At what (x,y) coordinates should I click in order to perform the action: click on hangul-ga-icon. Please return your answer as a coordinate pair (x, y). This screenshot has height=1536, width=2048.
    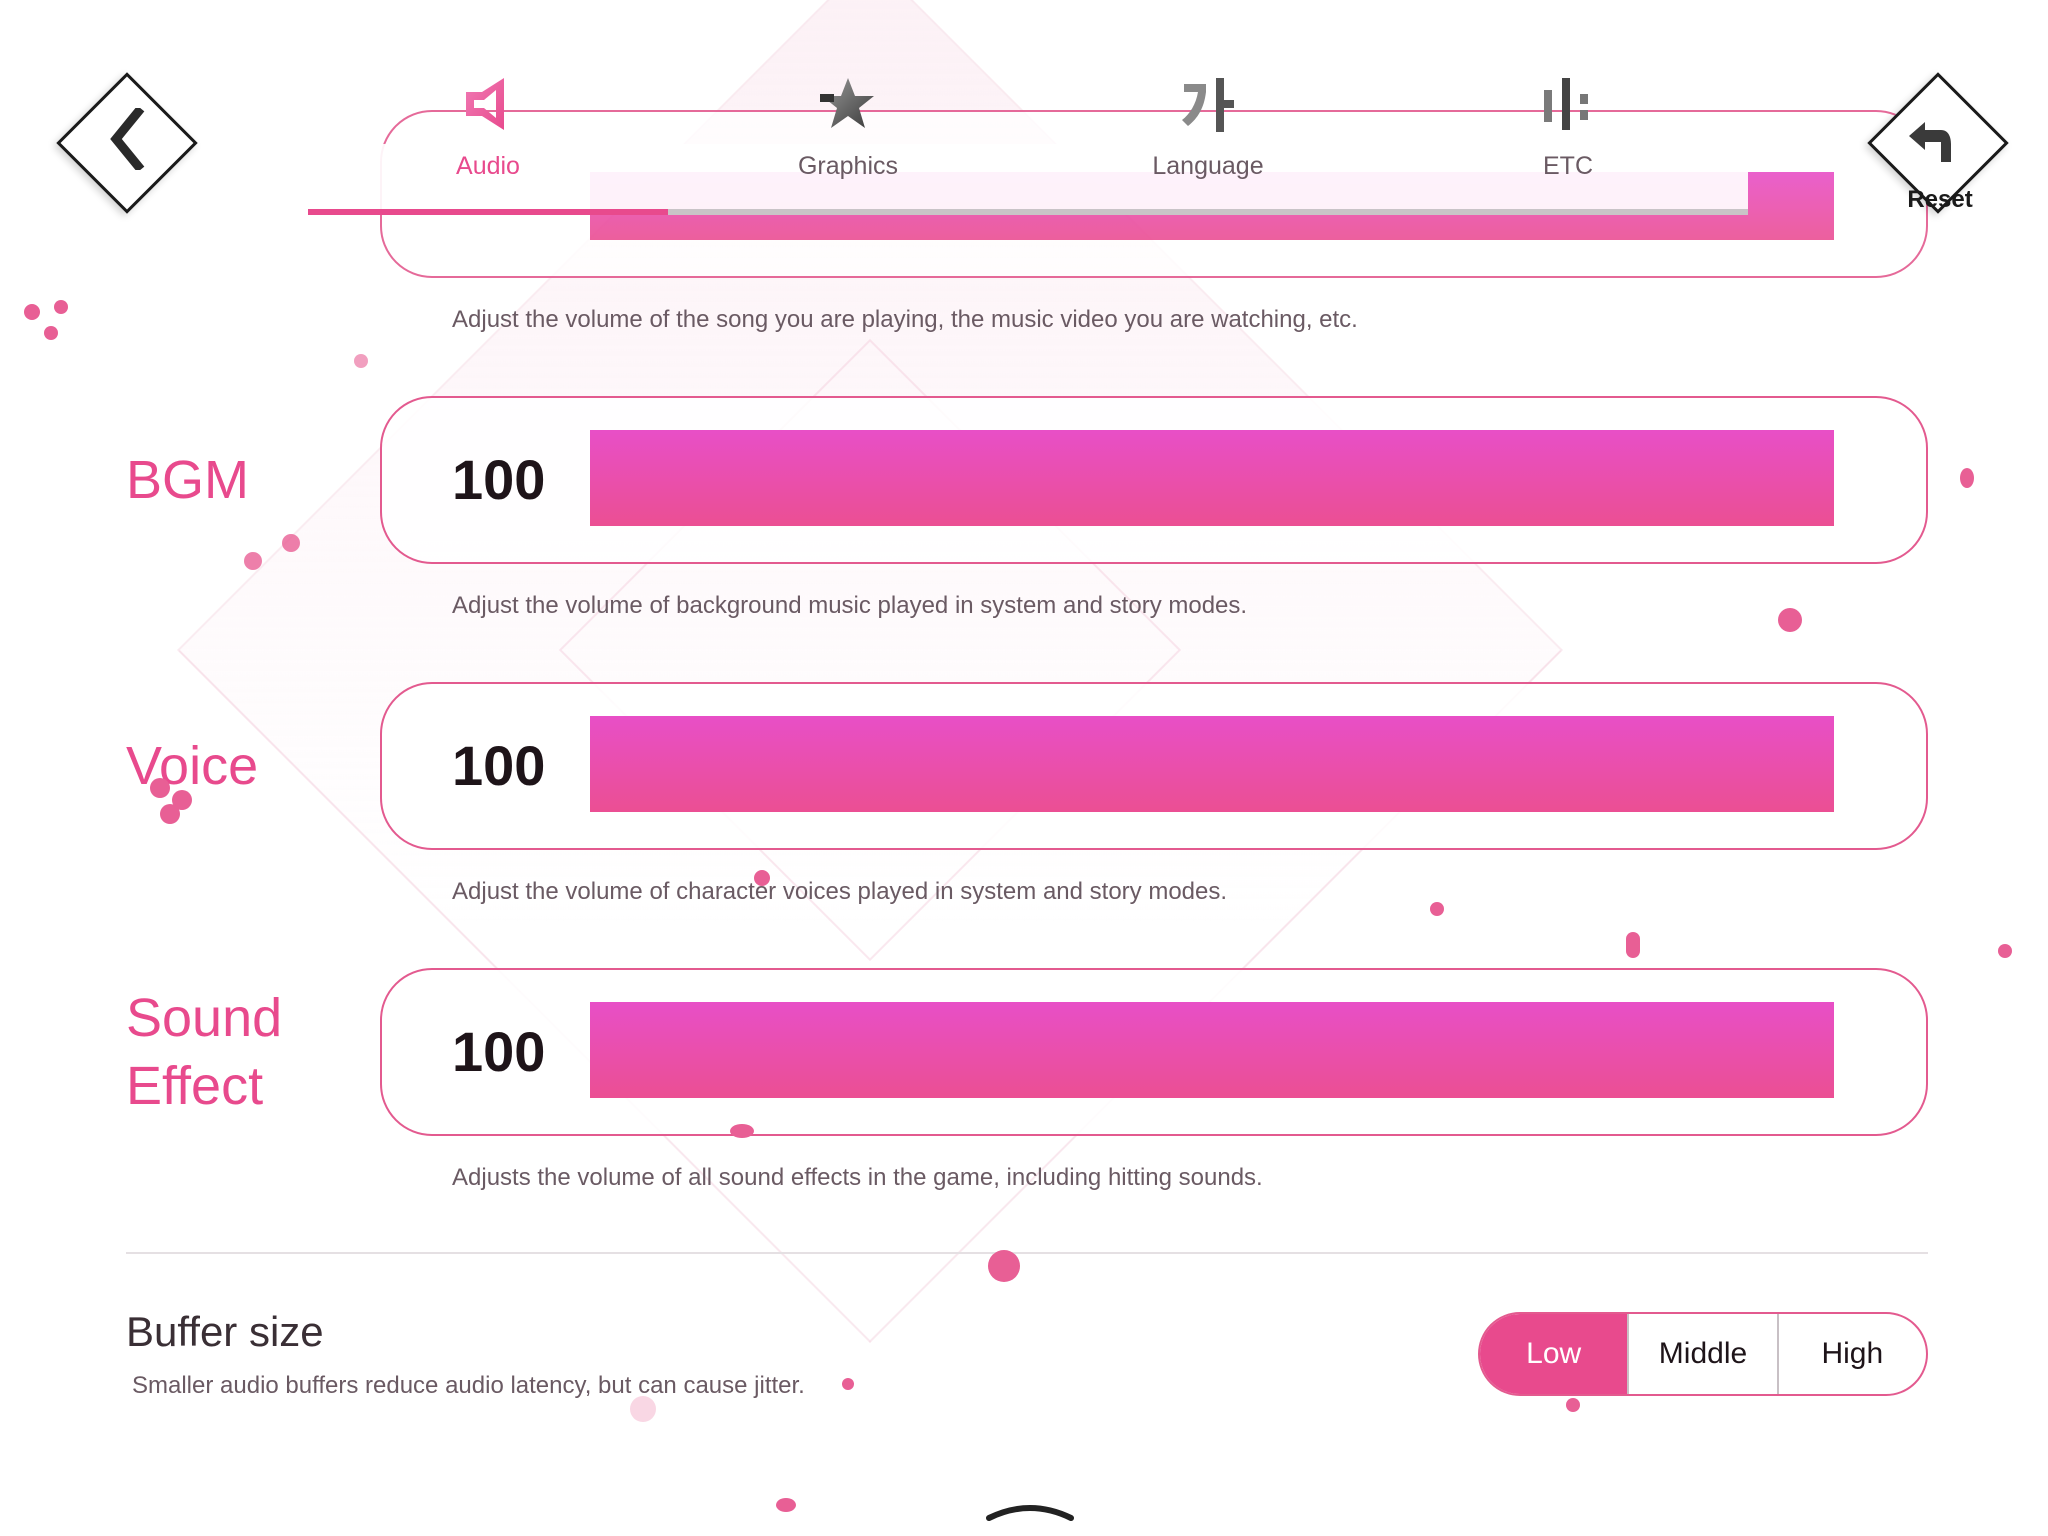
    Looking at the image, I should click on (1208, 105).